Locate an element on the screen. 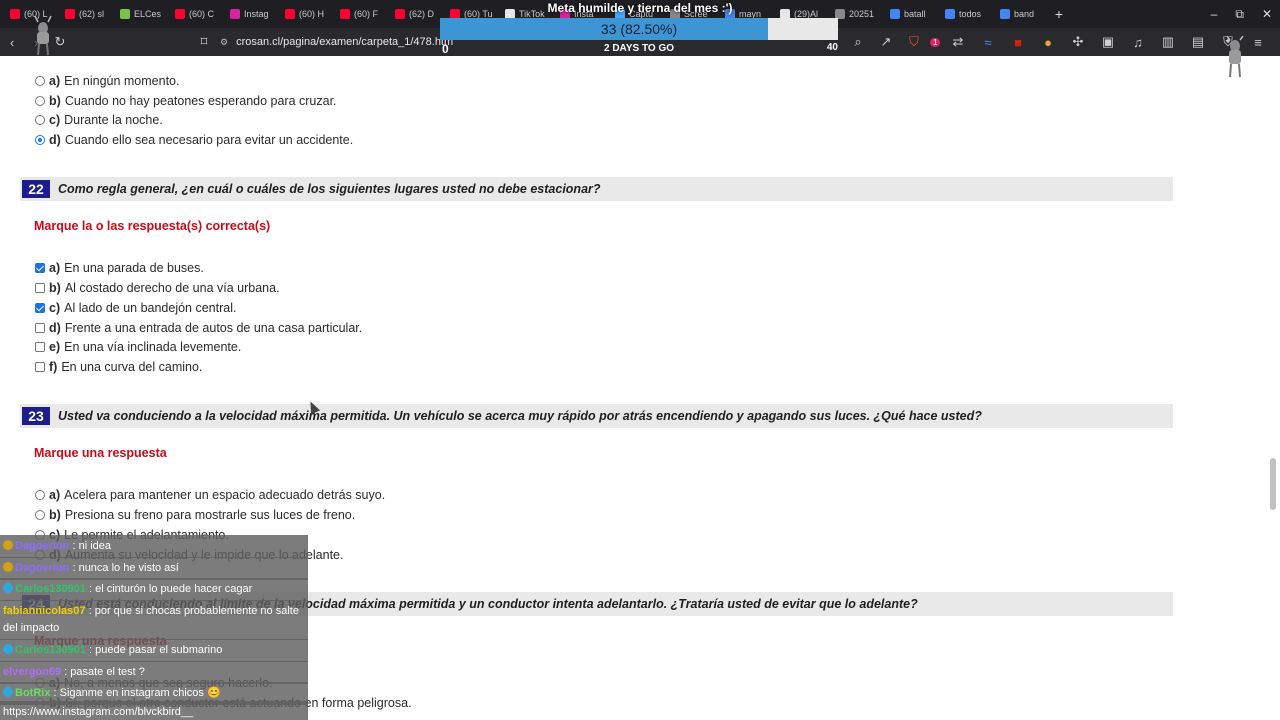  option-text: En una vía inclinada levemente. is located at coordinates (153, 347).